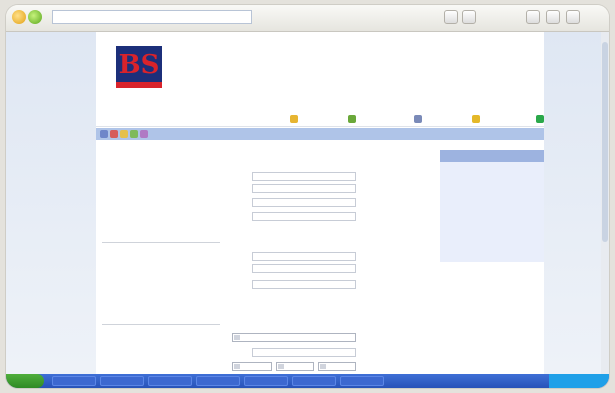 The image size is (615, 393). Describe the element at coordinates (35, 17) in the screenshot. I see `forward-icon` at that location.